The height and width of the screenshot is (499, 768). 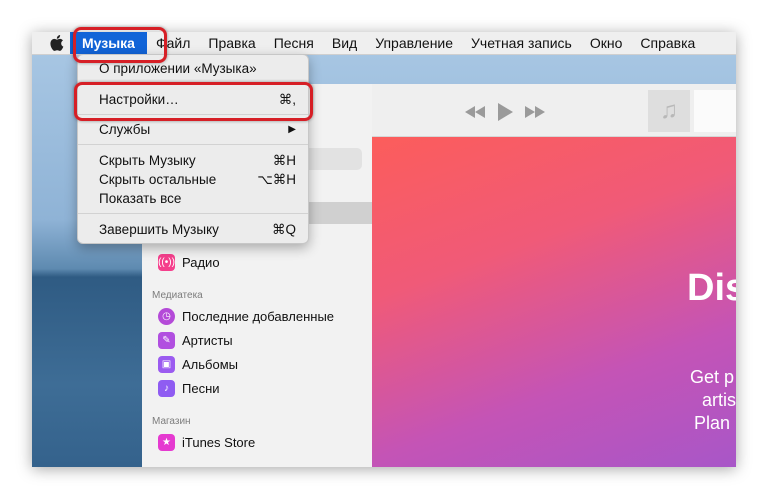 What do you see at coordinates (57, 43) in the screenshot?
I see `apple-logo-icon` at bounding box center [57, 43].